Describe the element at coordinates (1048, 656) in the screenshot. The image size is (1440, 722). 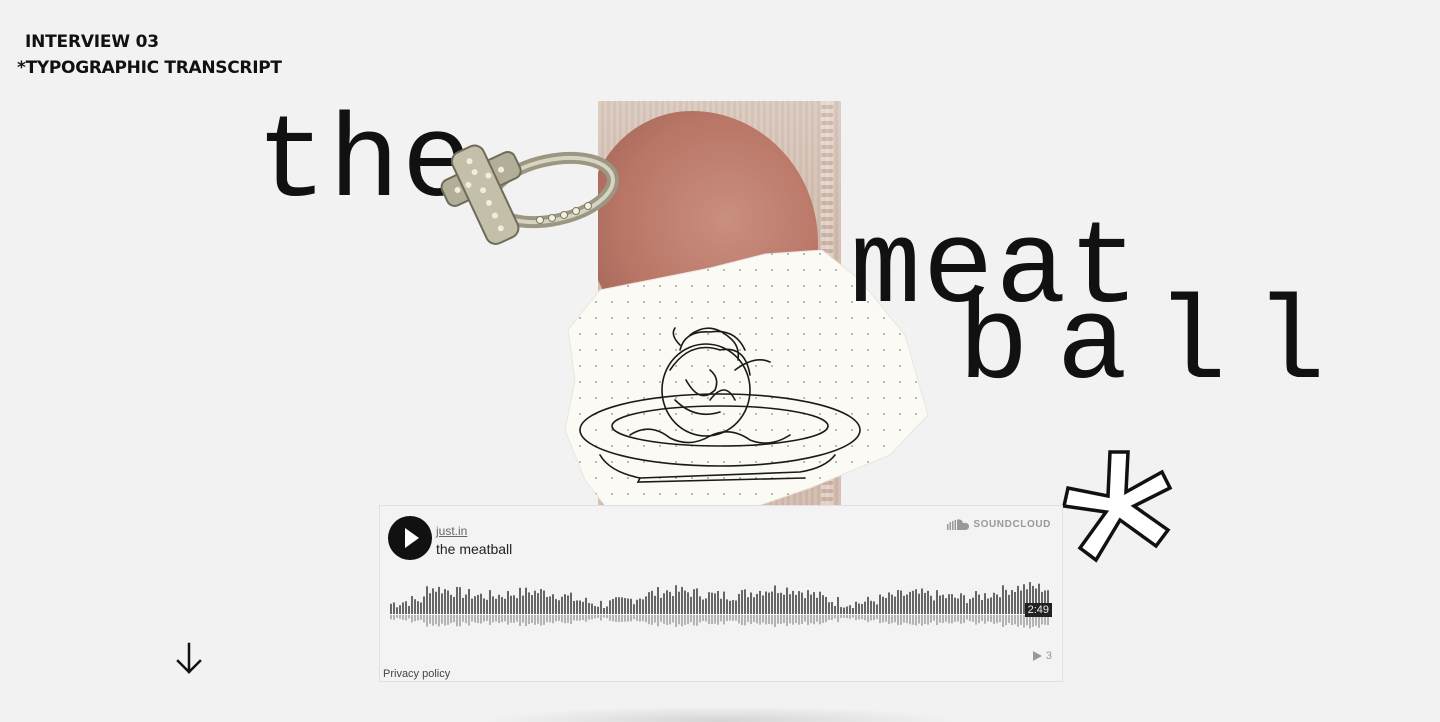
I see `play-count-value: 3` at that location.